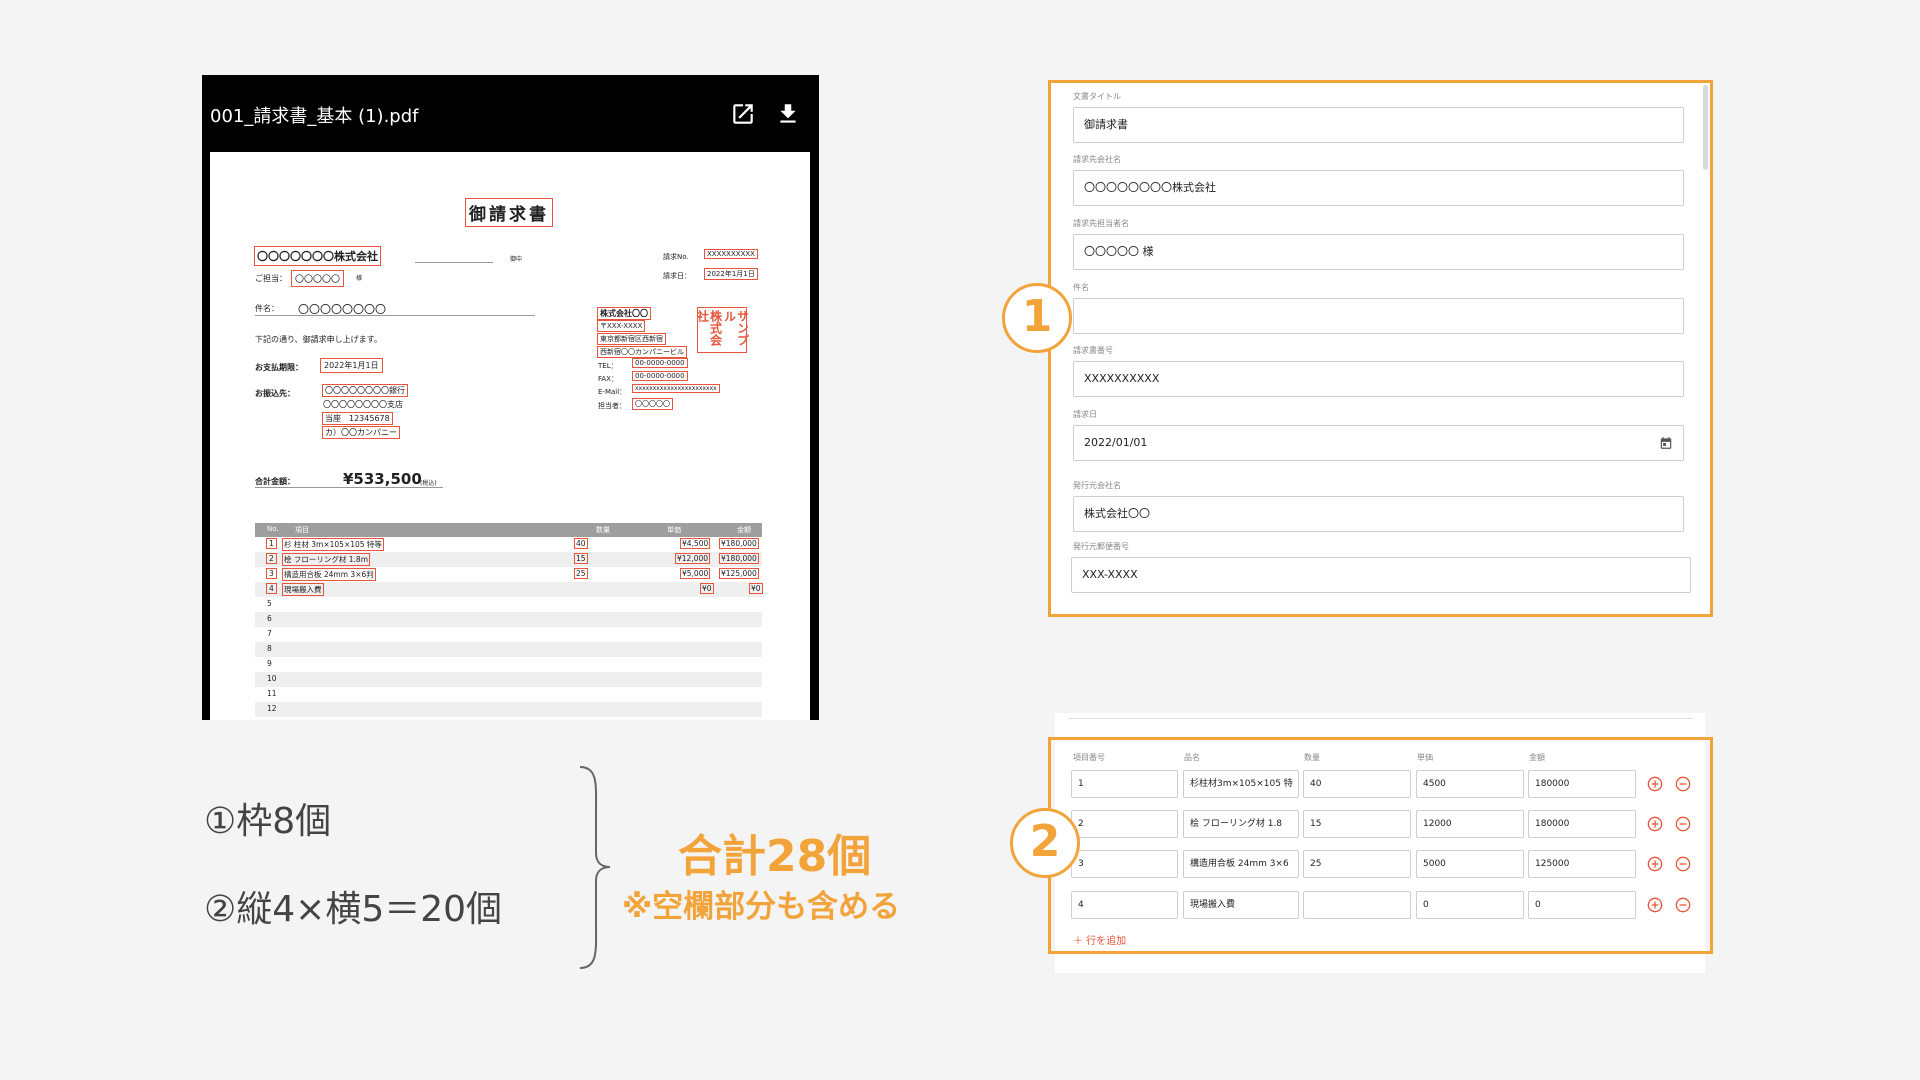 The width and height of the screenshot is (1920, 1080). What do you see at coordinates (695, 573) in the screenshot?
I see `cell-unit: ¥5,000` at bounding box center [695, 573].